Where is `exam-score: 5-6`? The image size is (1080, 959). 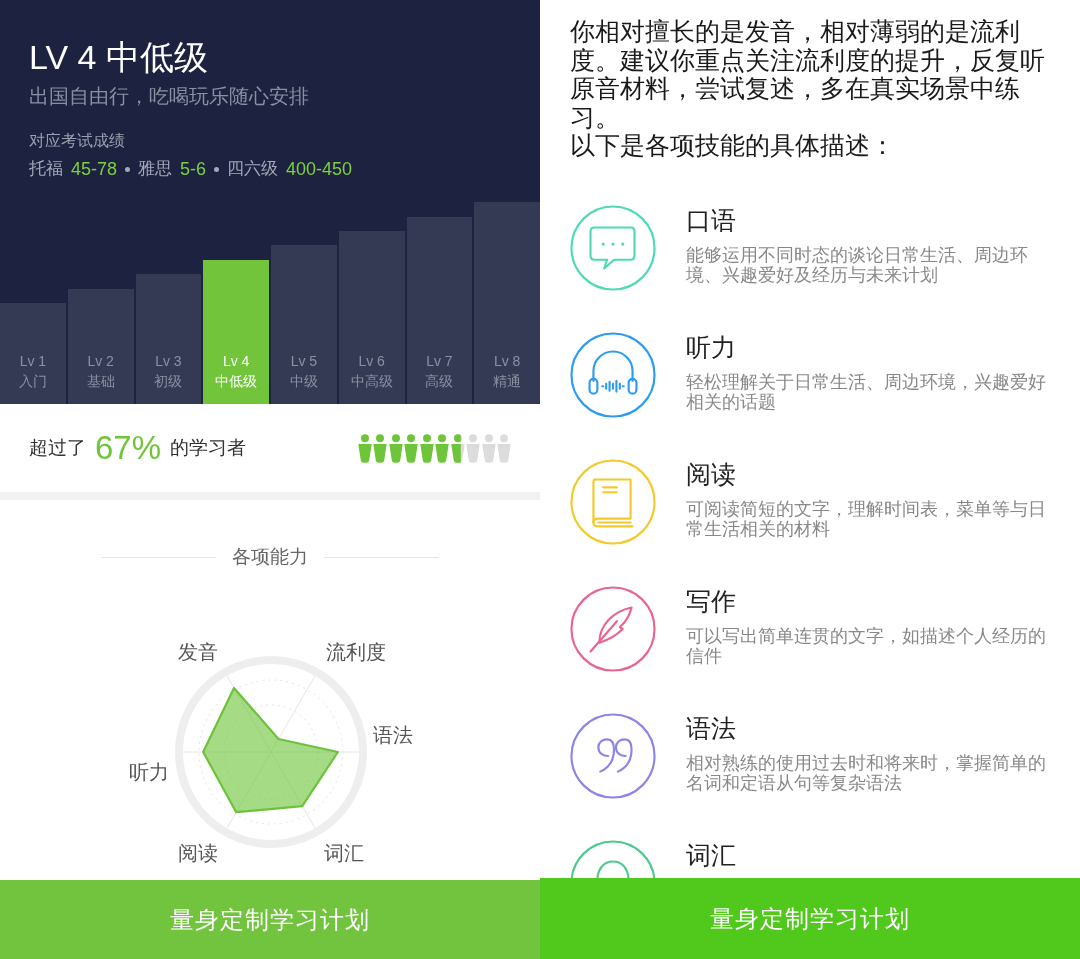 exam-score: 5-6 is located at coordinates (193, 169).